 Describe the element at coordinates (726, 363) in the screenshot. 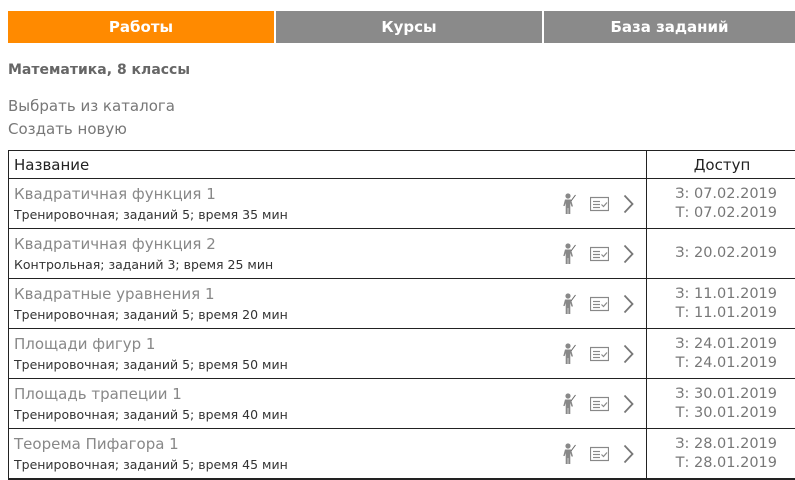

I see `access-test-date: Т: 24.01.2019` at that location.